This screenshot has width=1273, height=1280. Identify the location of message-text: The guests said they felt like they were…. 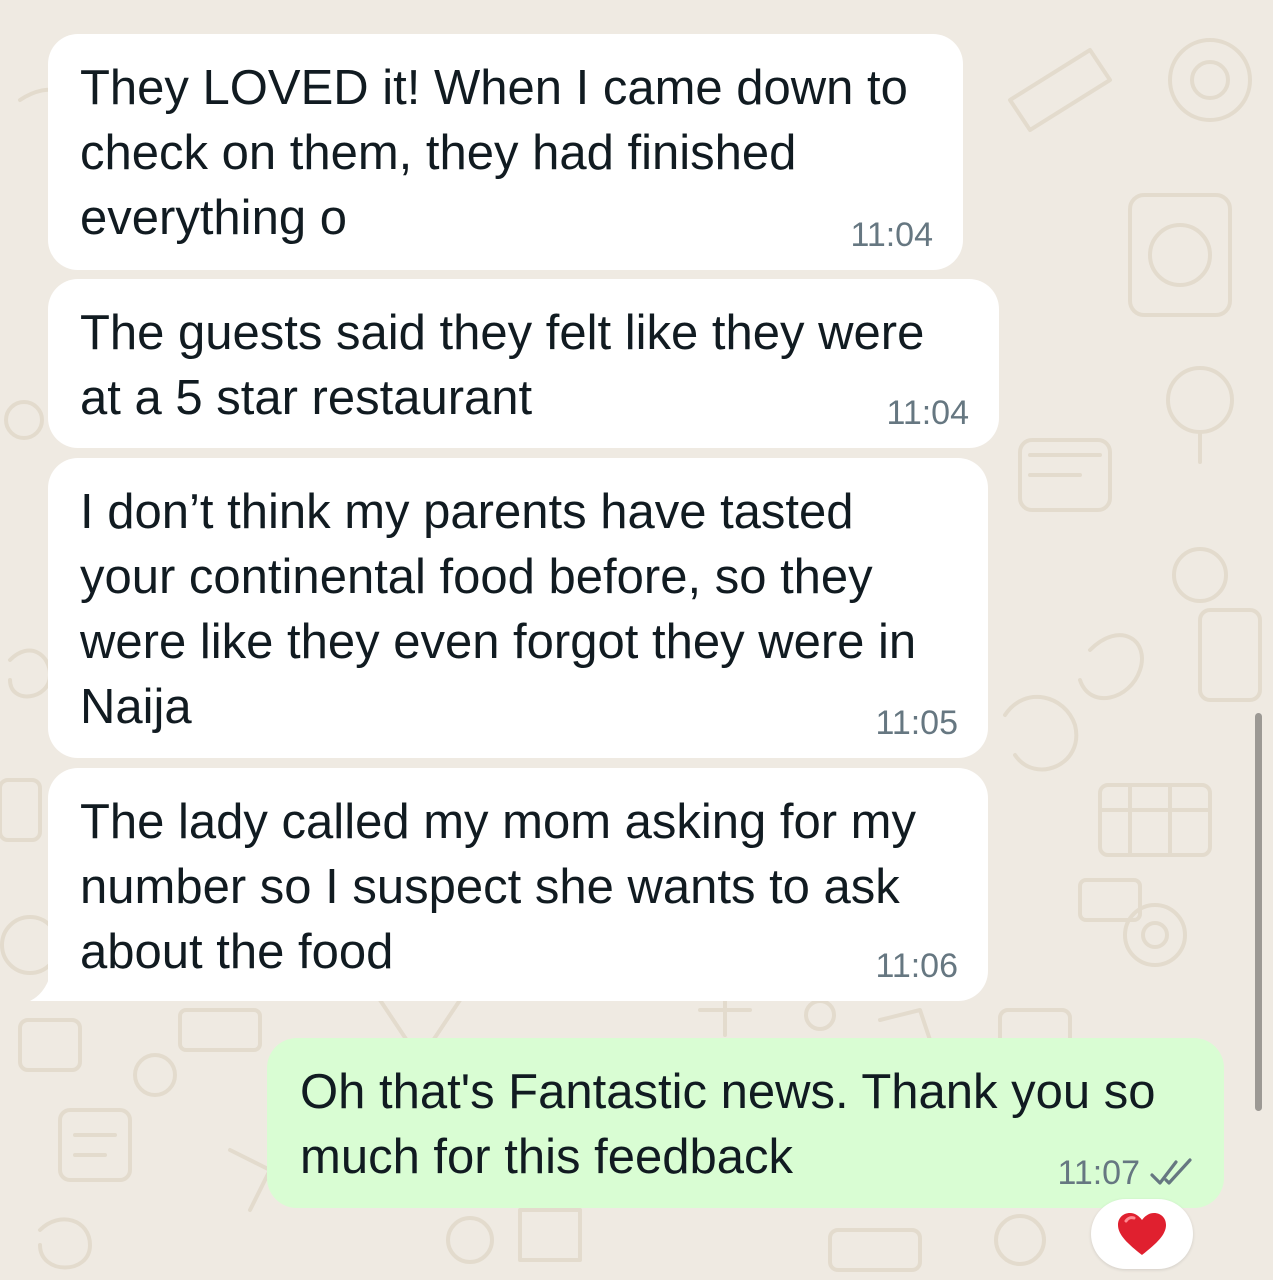
(502, 365).